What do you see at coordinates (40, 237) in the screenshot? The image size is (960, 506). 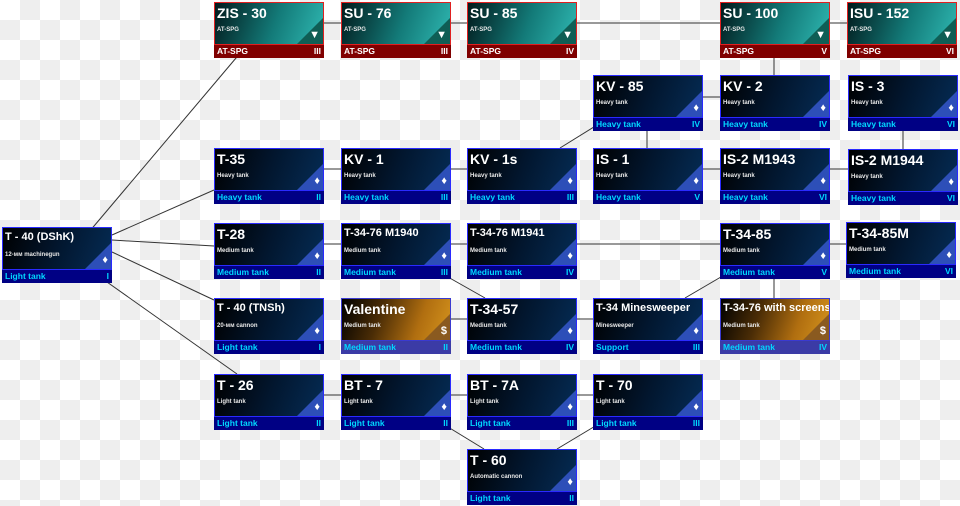 I see `vehicle-name: T - 40 (DShK)` at bounding box center [40, 237].